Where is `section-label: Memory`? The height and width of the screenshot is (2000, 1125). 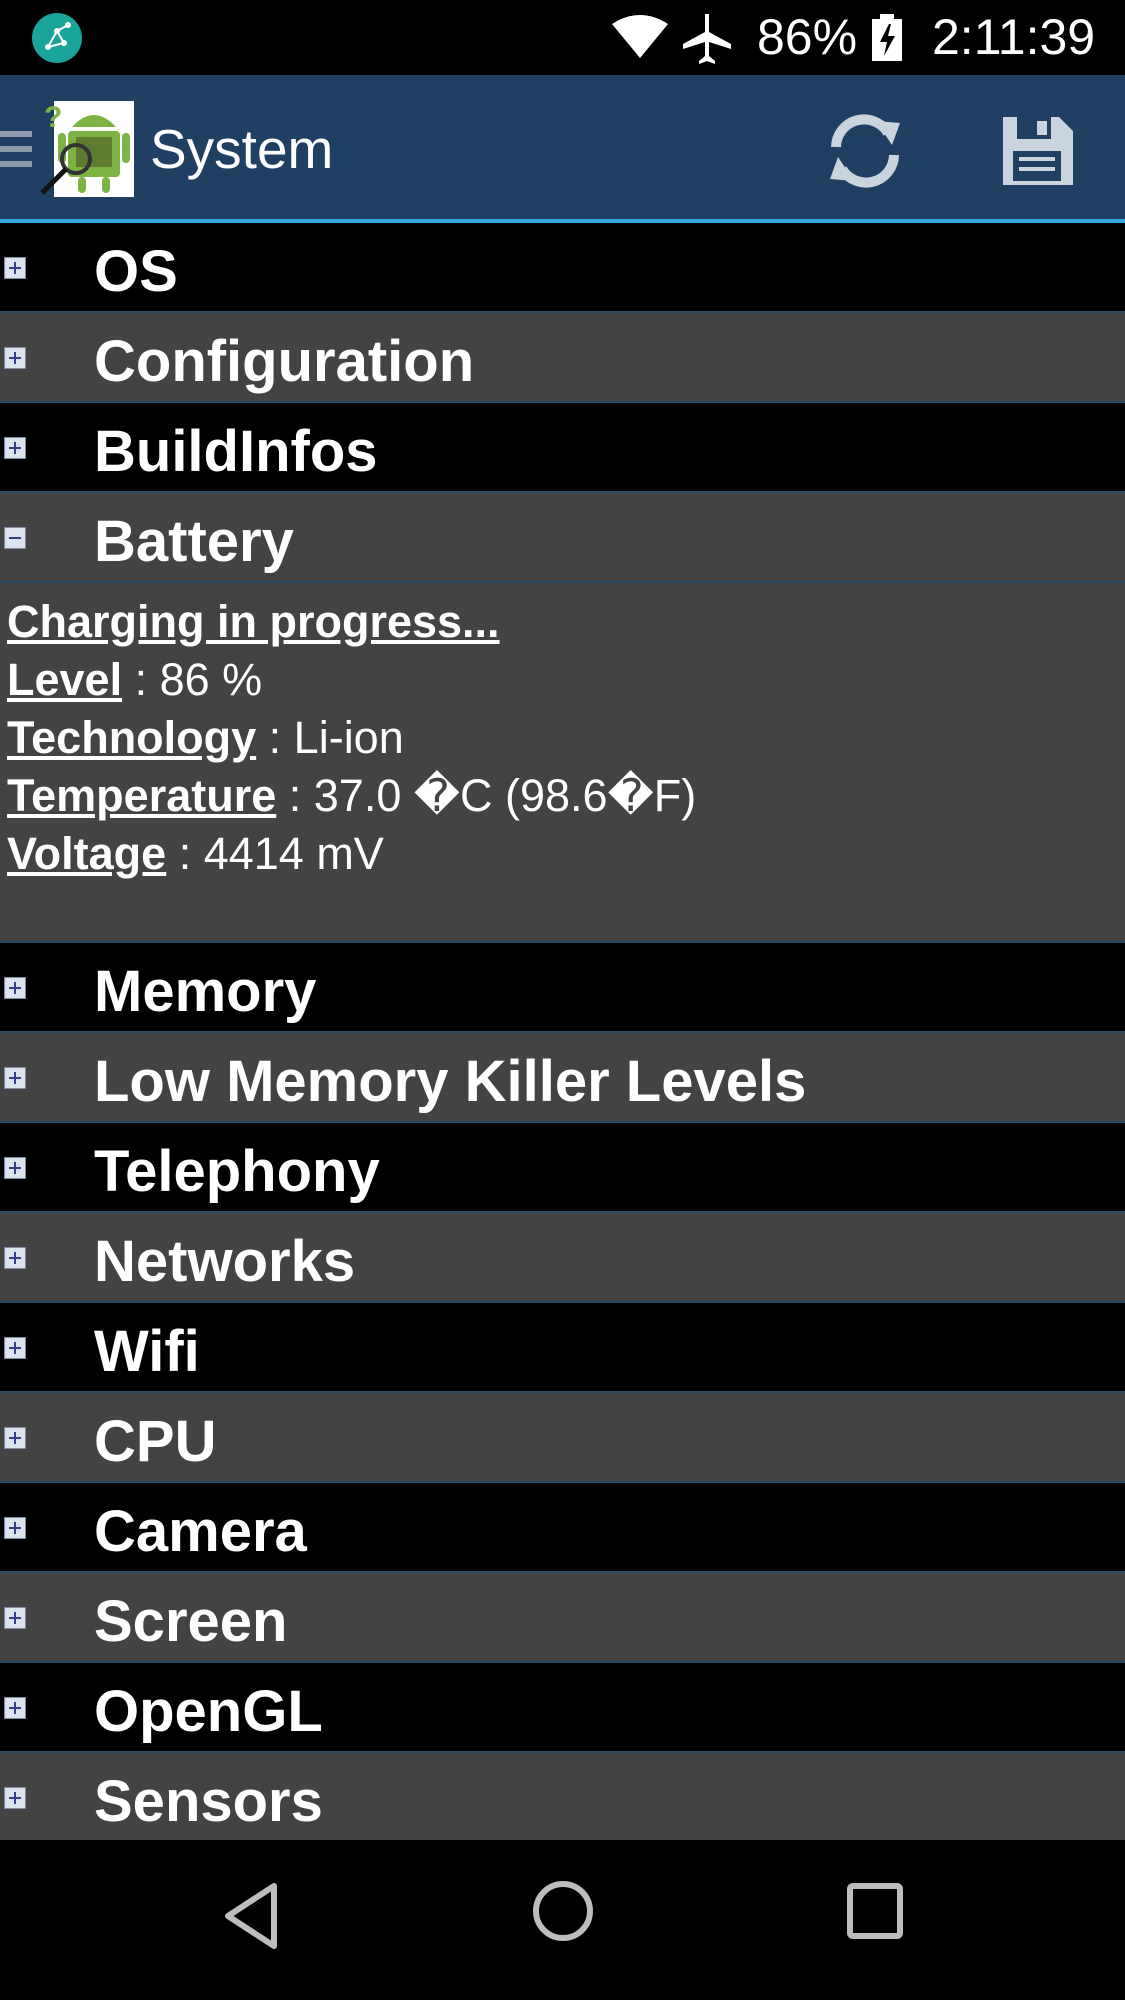 section-label: Memory is located at coordinates (205, 991).